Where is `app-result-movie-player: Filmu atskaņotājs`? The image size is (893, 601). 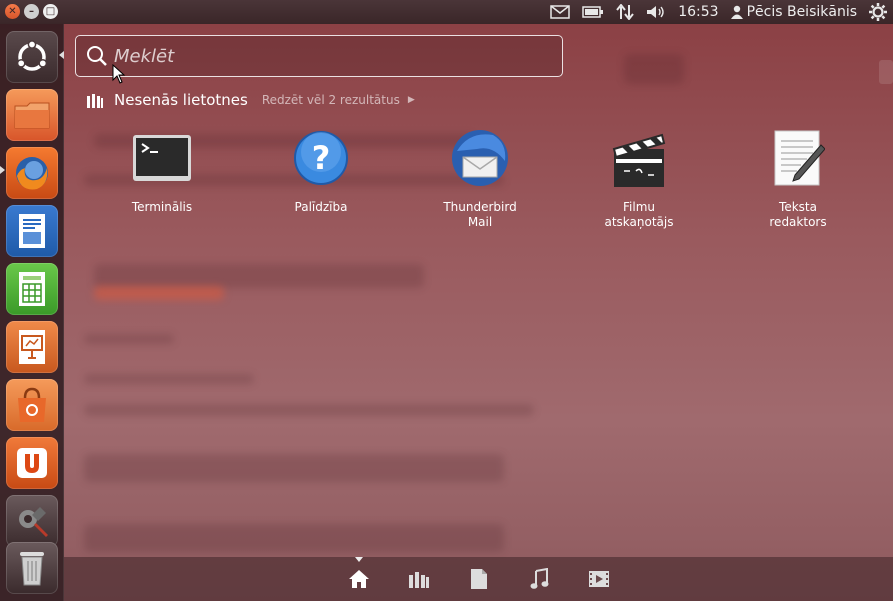
app-result-movie-player: Filmu atskaņotājs is located at coordinates (639, 177).